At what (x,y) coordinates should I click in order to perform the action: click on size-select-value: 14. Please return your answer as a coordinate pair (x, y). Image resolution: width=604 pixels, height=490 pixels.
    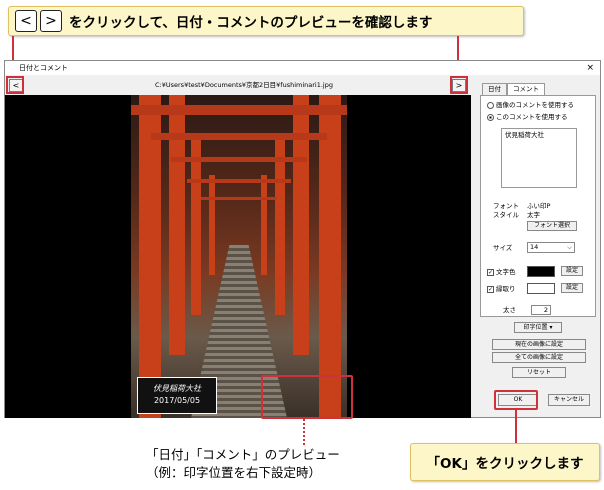
    Looking at the image, I should click on (534, 247).